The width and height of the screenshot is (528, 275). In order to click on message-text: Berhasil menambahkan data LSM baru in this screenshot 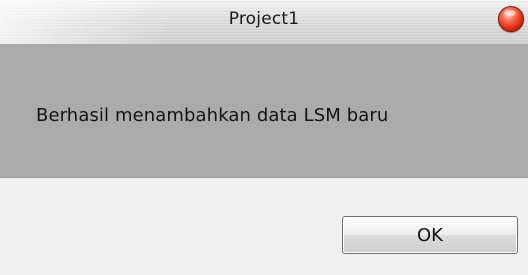, I will do `click(212, 115)`.